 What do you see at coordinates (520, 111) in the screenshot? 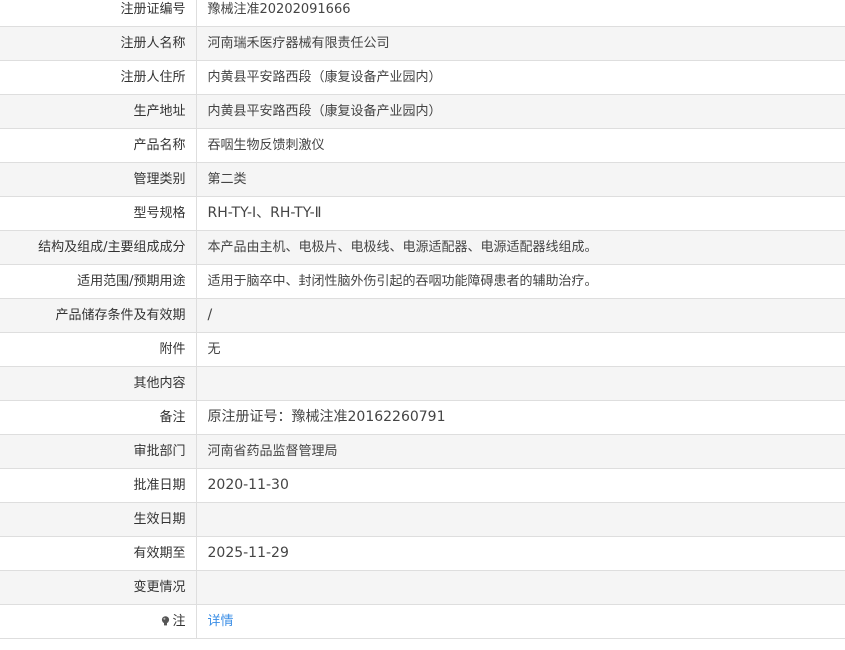
I see `value-production-address: 内黄县平安路西段（康复设备产业园内）` at bounding box center [520, 111].